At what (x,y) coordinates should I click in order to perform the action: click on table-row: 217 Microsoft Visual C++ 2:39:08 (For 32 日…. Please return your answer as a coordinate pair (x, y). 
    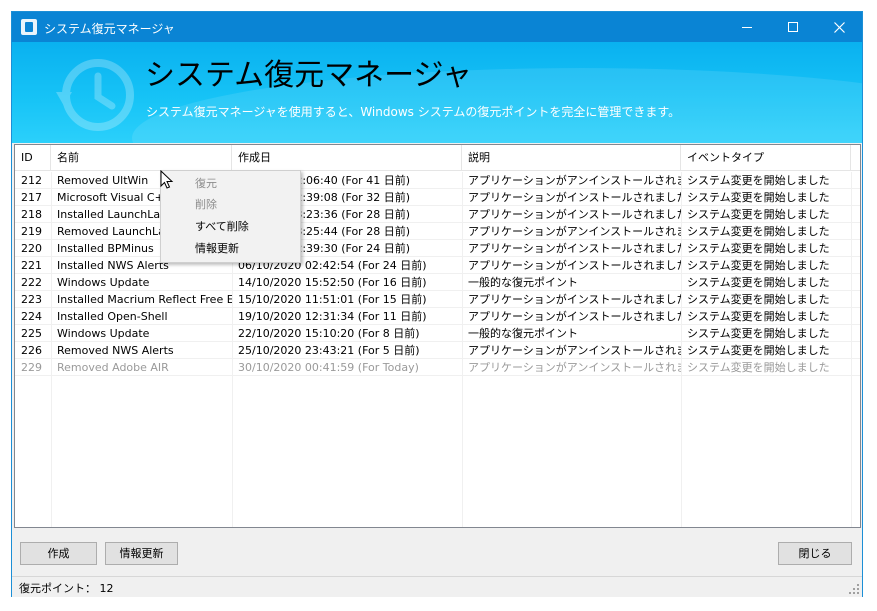
    Looking at the image, I should click on (437, 197).